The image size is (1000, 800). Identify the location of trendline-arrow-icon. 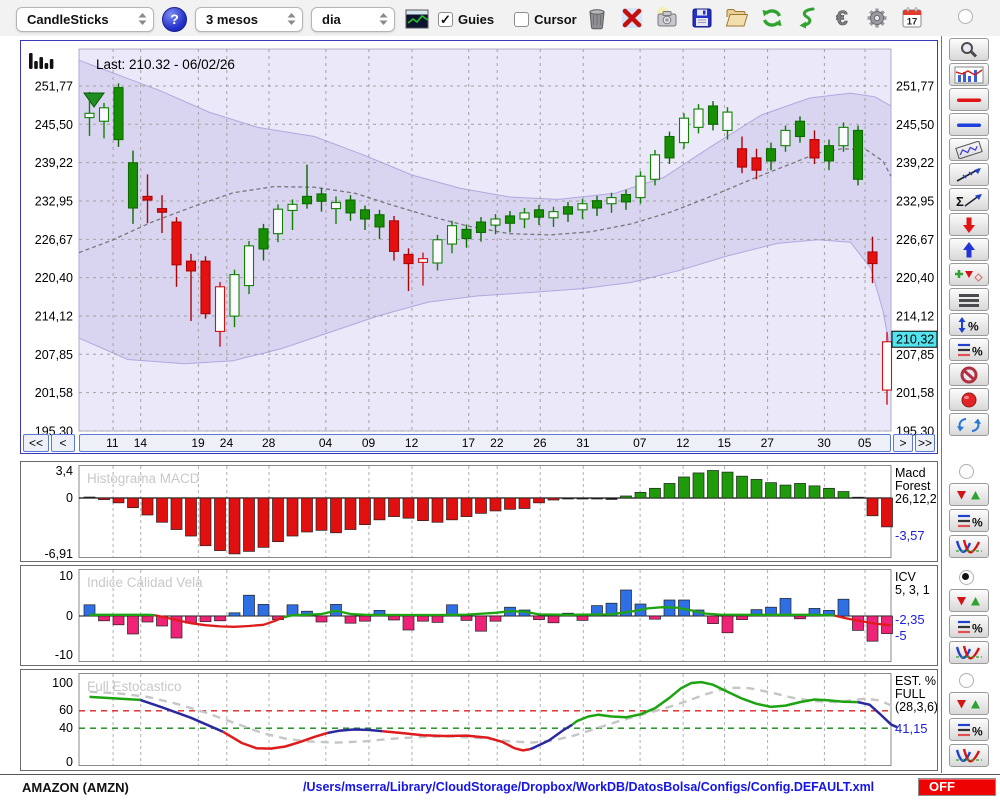
(968, 174).